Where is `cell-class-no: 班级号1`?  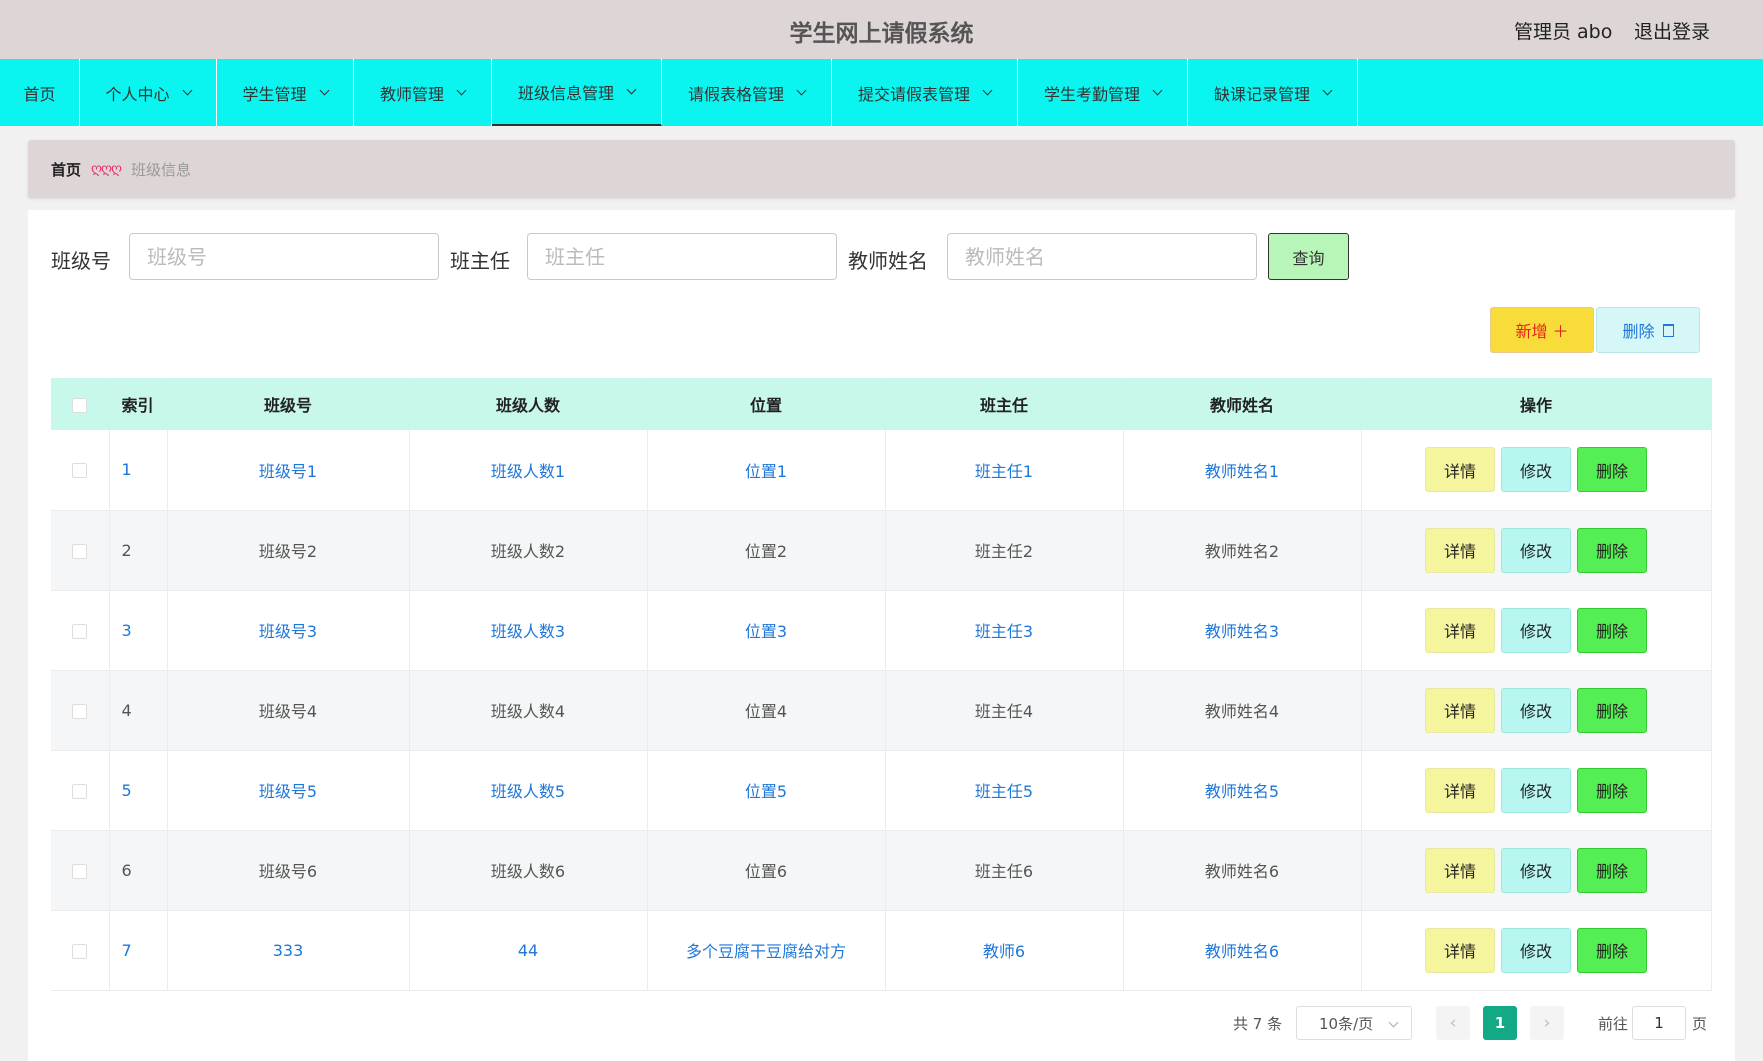
cell-class-no: 班级号1 is located at coordinates (288, 470).